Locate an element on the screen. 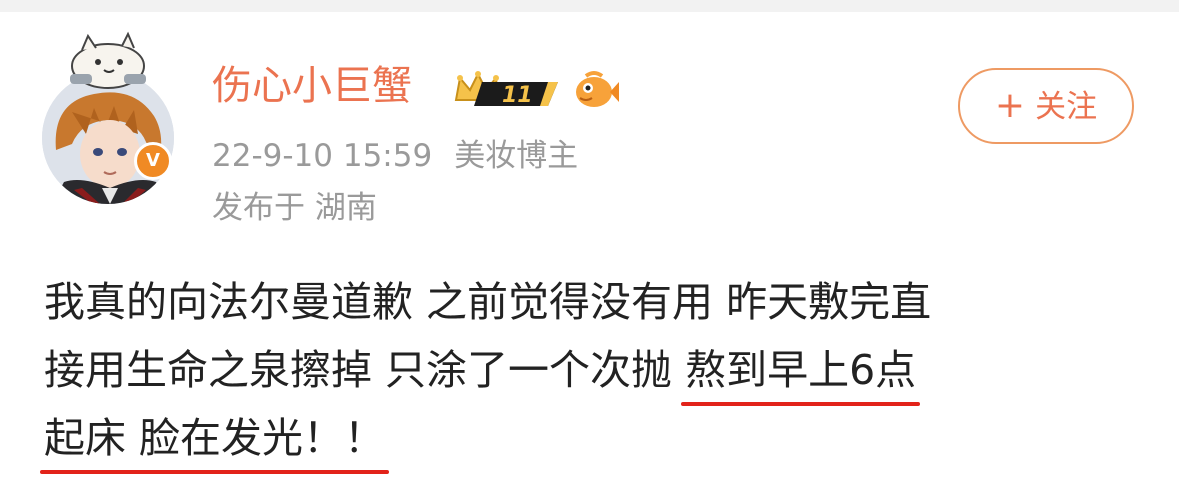 This screenshot has height=504, width=1179. post-line-2-text: 接用生命之泉擦掉 只涂了一个次抛 is located at coordinates (365, 370).